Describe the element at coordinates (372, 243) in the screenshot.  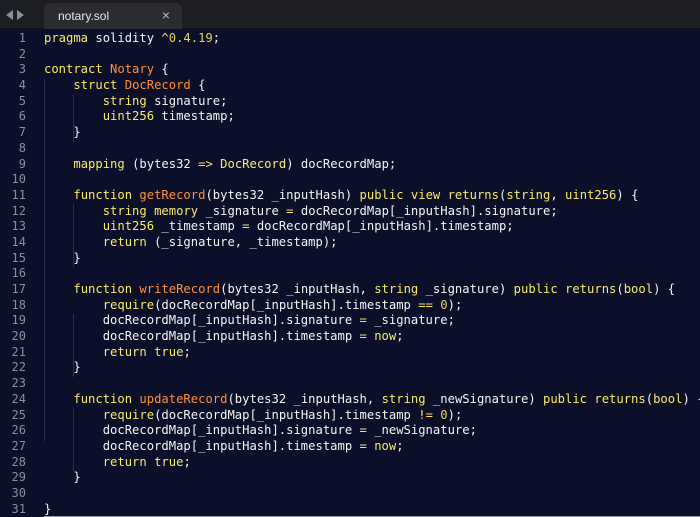
I see `code-line: return (_signature, _timestamp);` at that location.